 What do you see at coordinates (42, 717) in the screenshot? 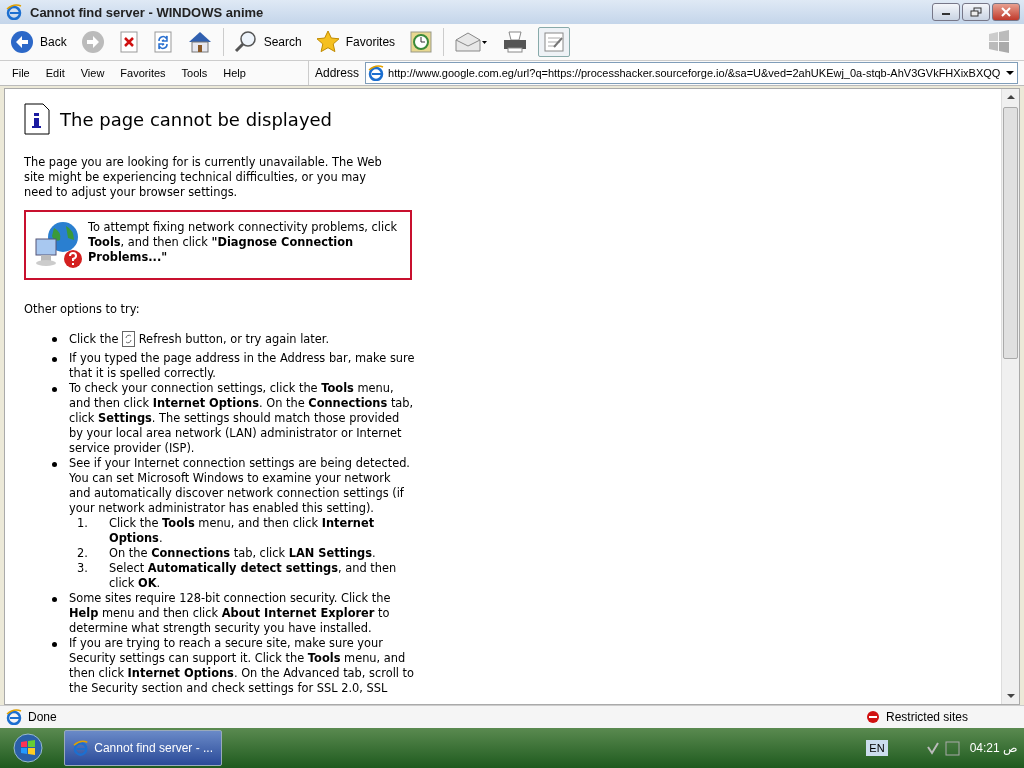
I see `status-text: Done` at bounding box center [42, 717].